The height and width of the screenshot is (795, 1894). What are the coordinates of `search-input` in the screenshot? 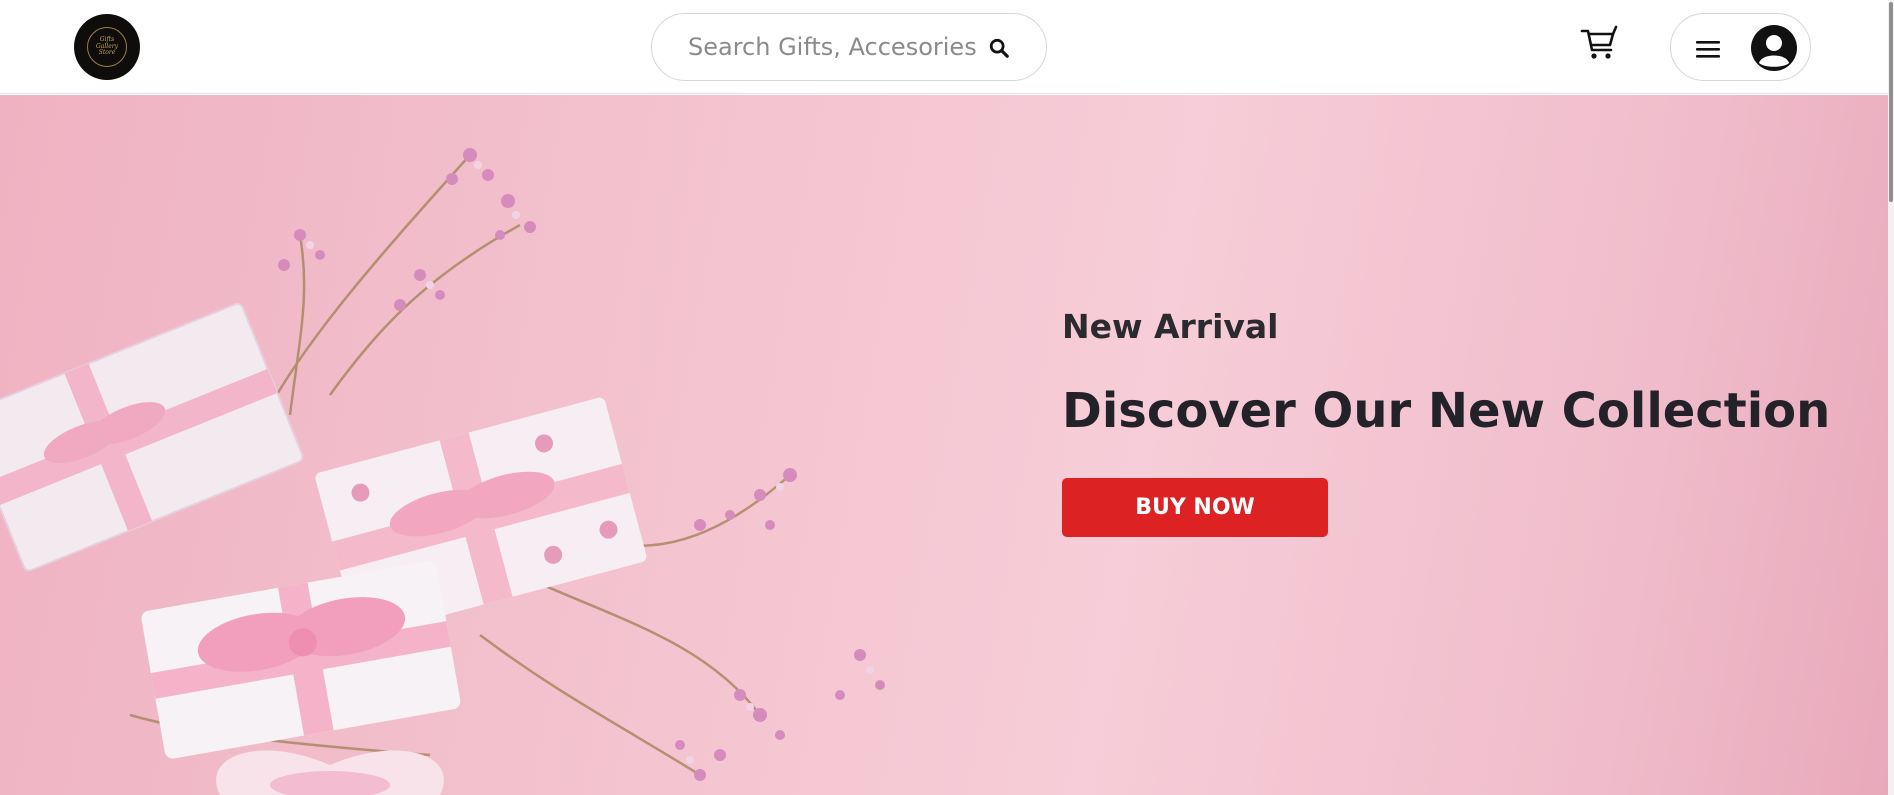 It's located at (838, 47).